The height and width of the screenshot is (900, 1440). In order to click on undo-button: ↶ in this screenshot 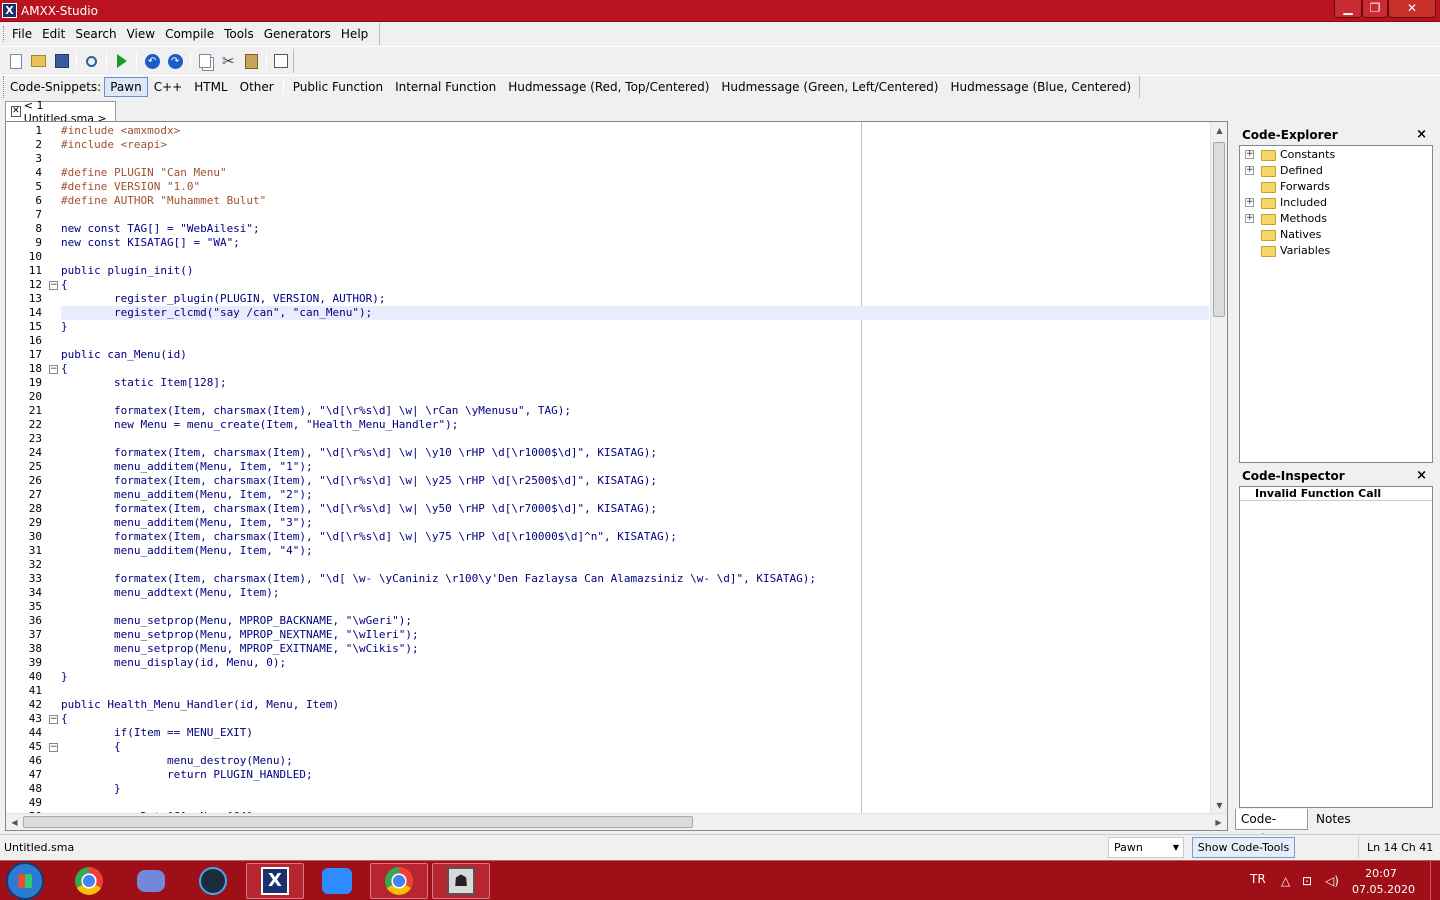, I will do `click(151, 61)`.